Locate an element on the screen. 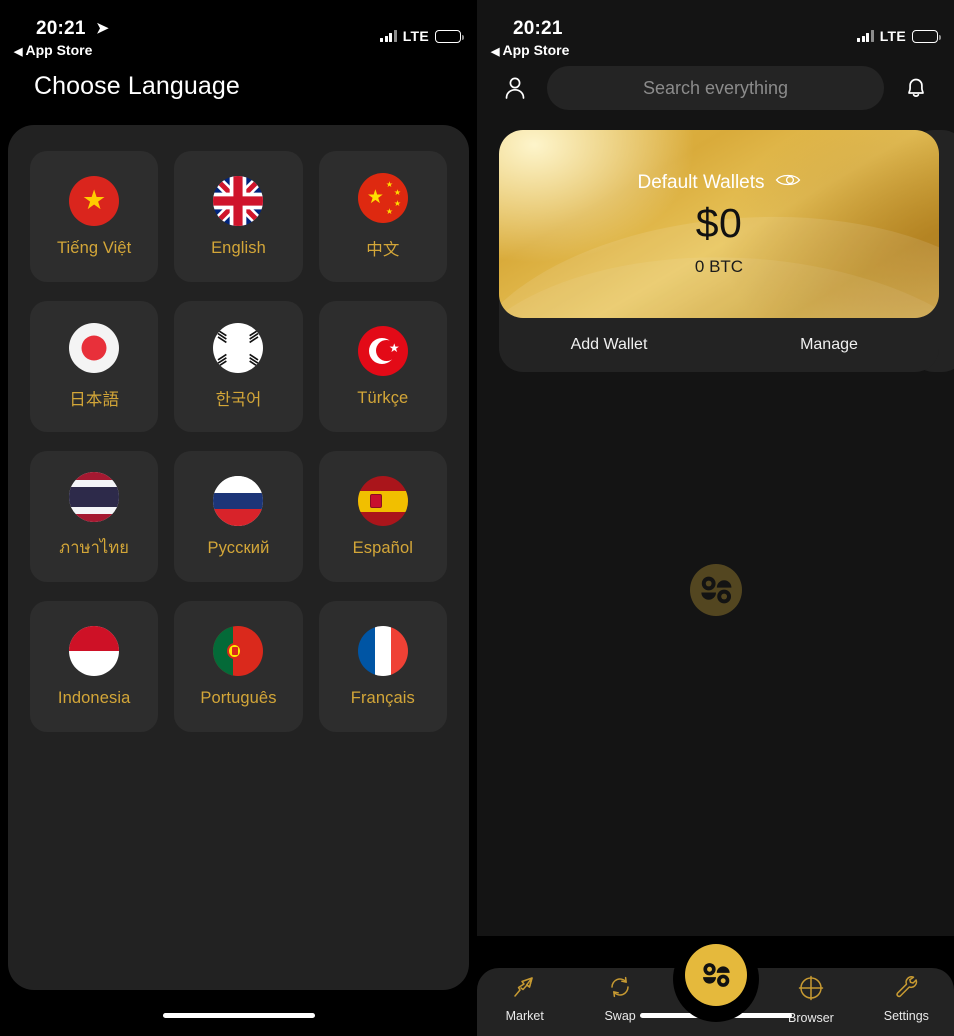 The image size is (954, 1036). wrench-icon is located at coordinates (906, 989).